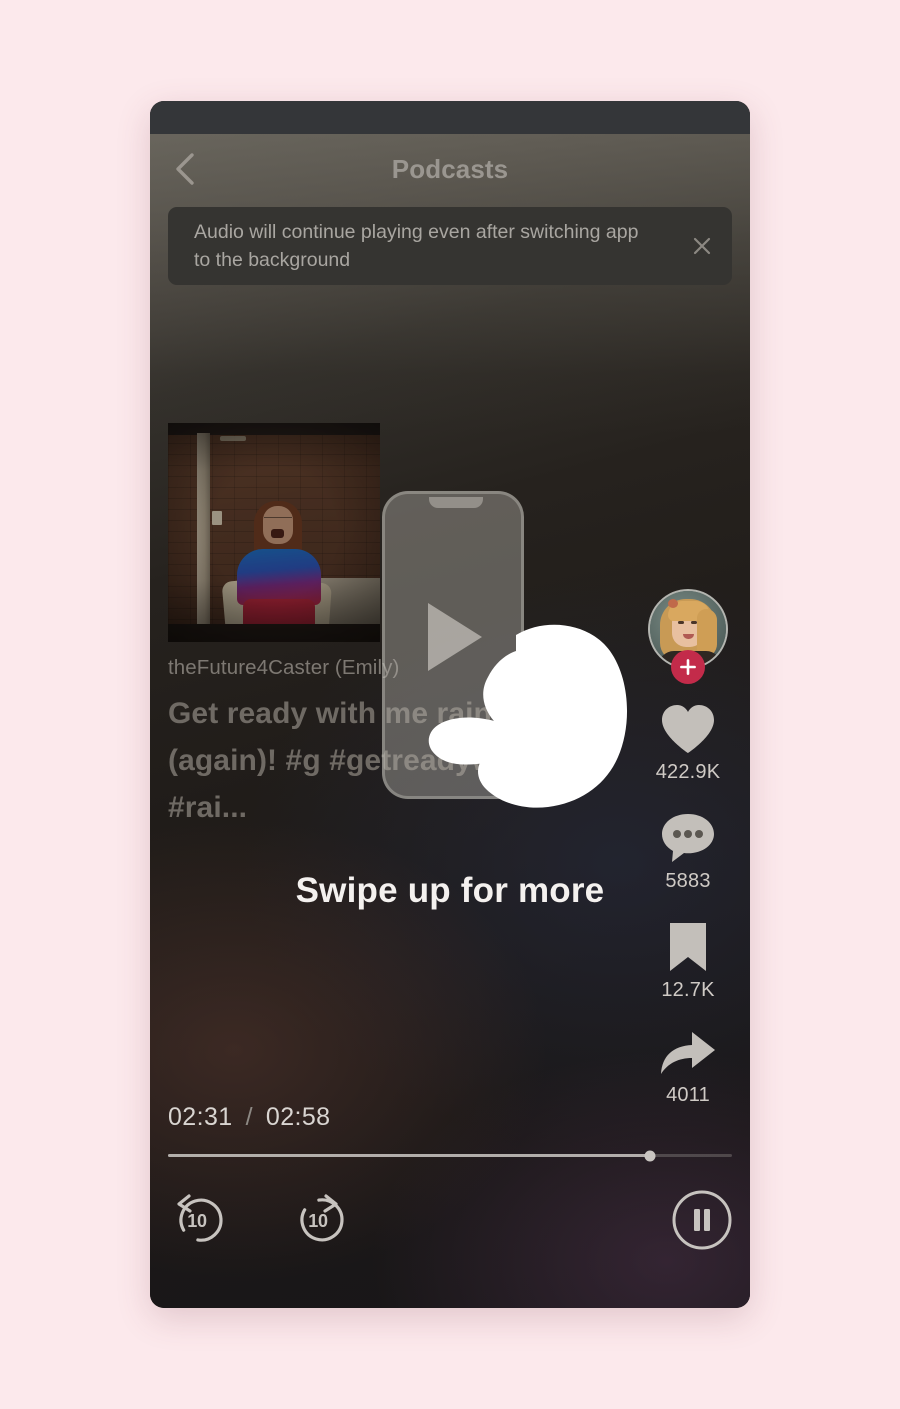 The width and height of the screenshot is (900, 1409). Describe the element at coordinates (298, 1117) in the screenshot. I see `total-time: 02:58` at that location.